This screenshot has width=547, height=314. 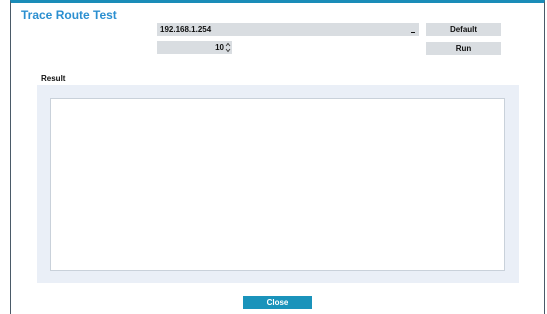 What do you see at coordinates (219, 47) in the screenshot?
I see `max-hop-count-value: 10` at bounding box center [219, 47].